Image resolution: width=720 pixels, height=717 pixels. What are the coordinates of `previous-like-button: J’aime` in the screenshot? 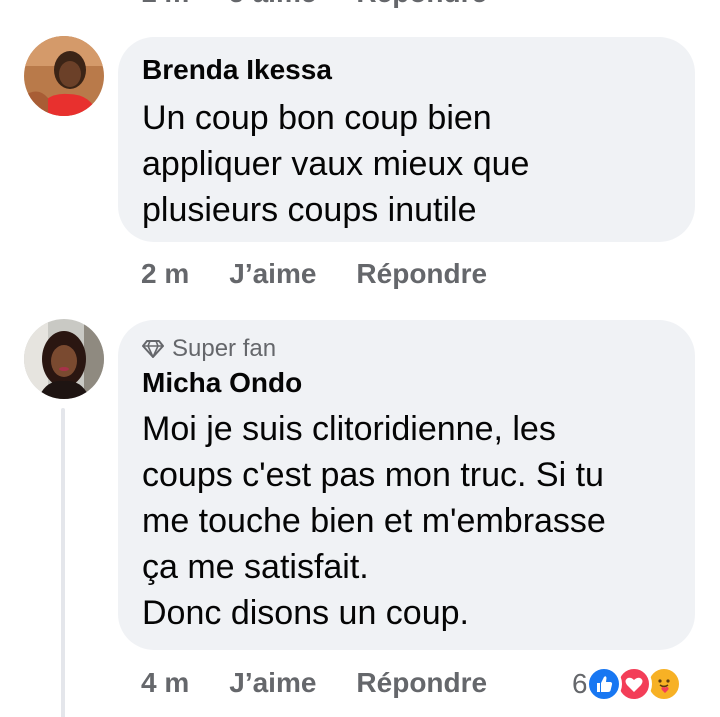 It's located at (272, 4).